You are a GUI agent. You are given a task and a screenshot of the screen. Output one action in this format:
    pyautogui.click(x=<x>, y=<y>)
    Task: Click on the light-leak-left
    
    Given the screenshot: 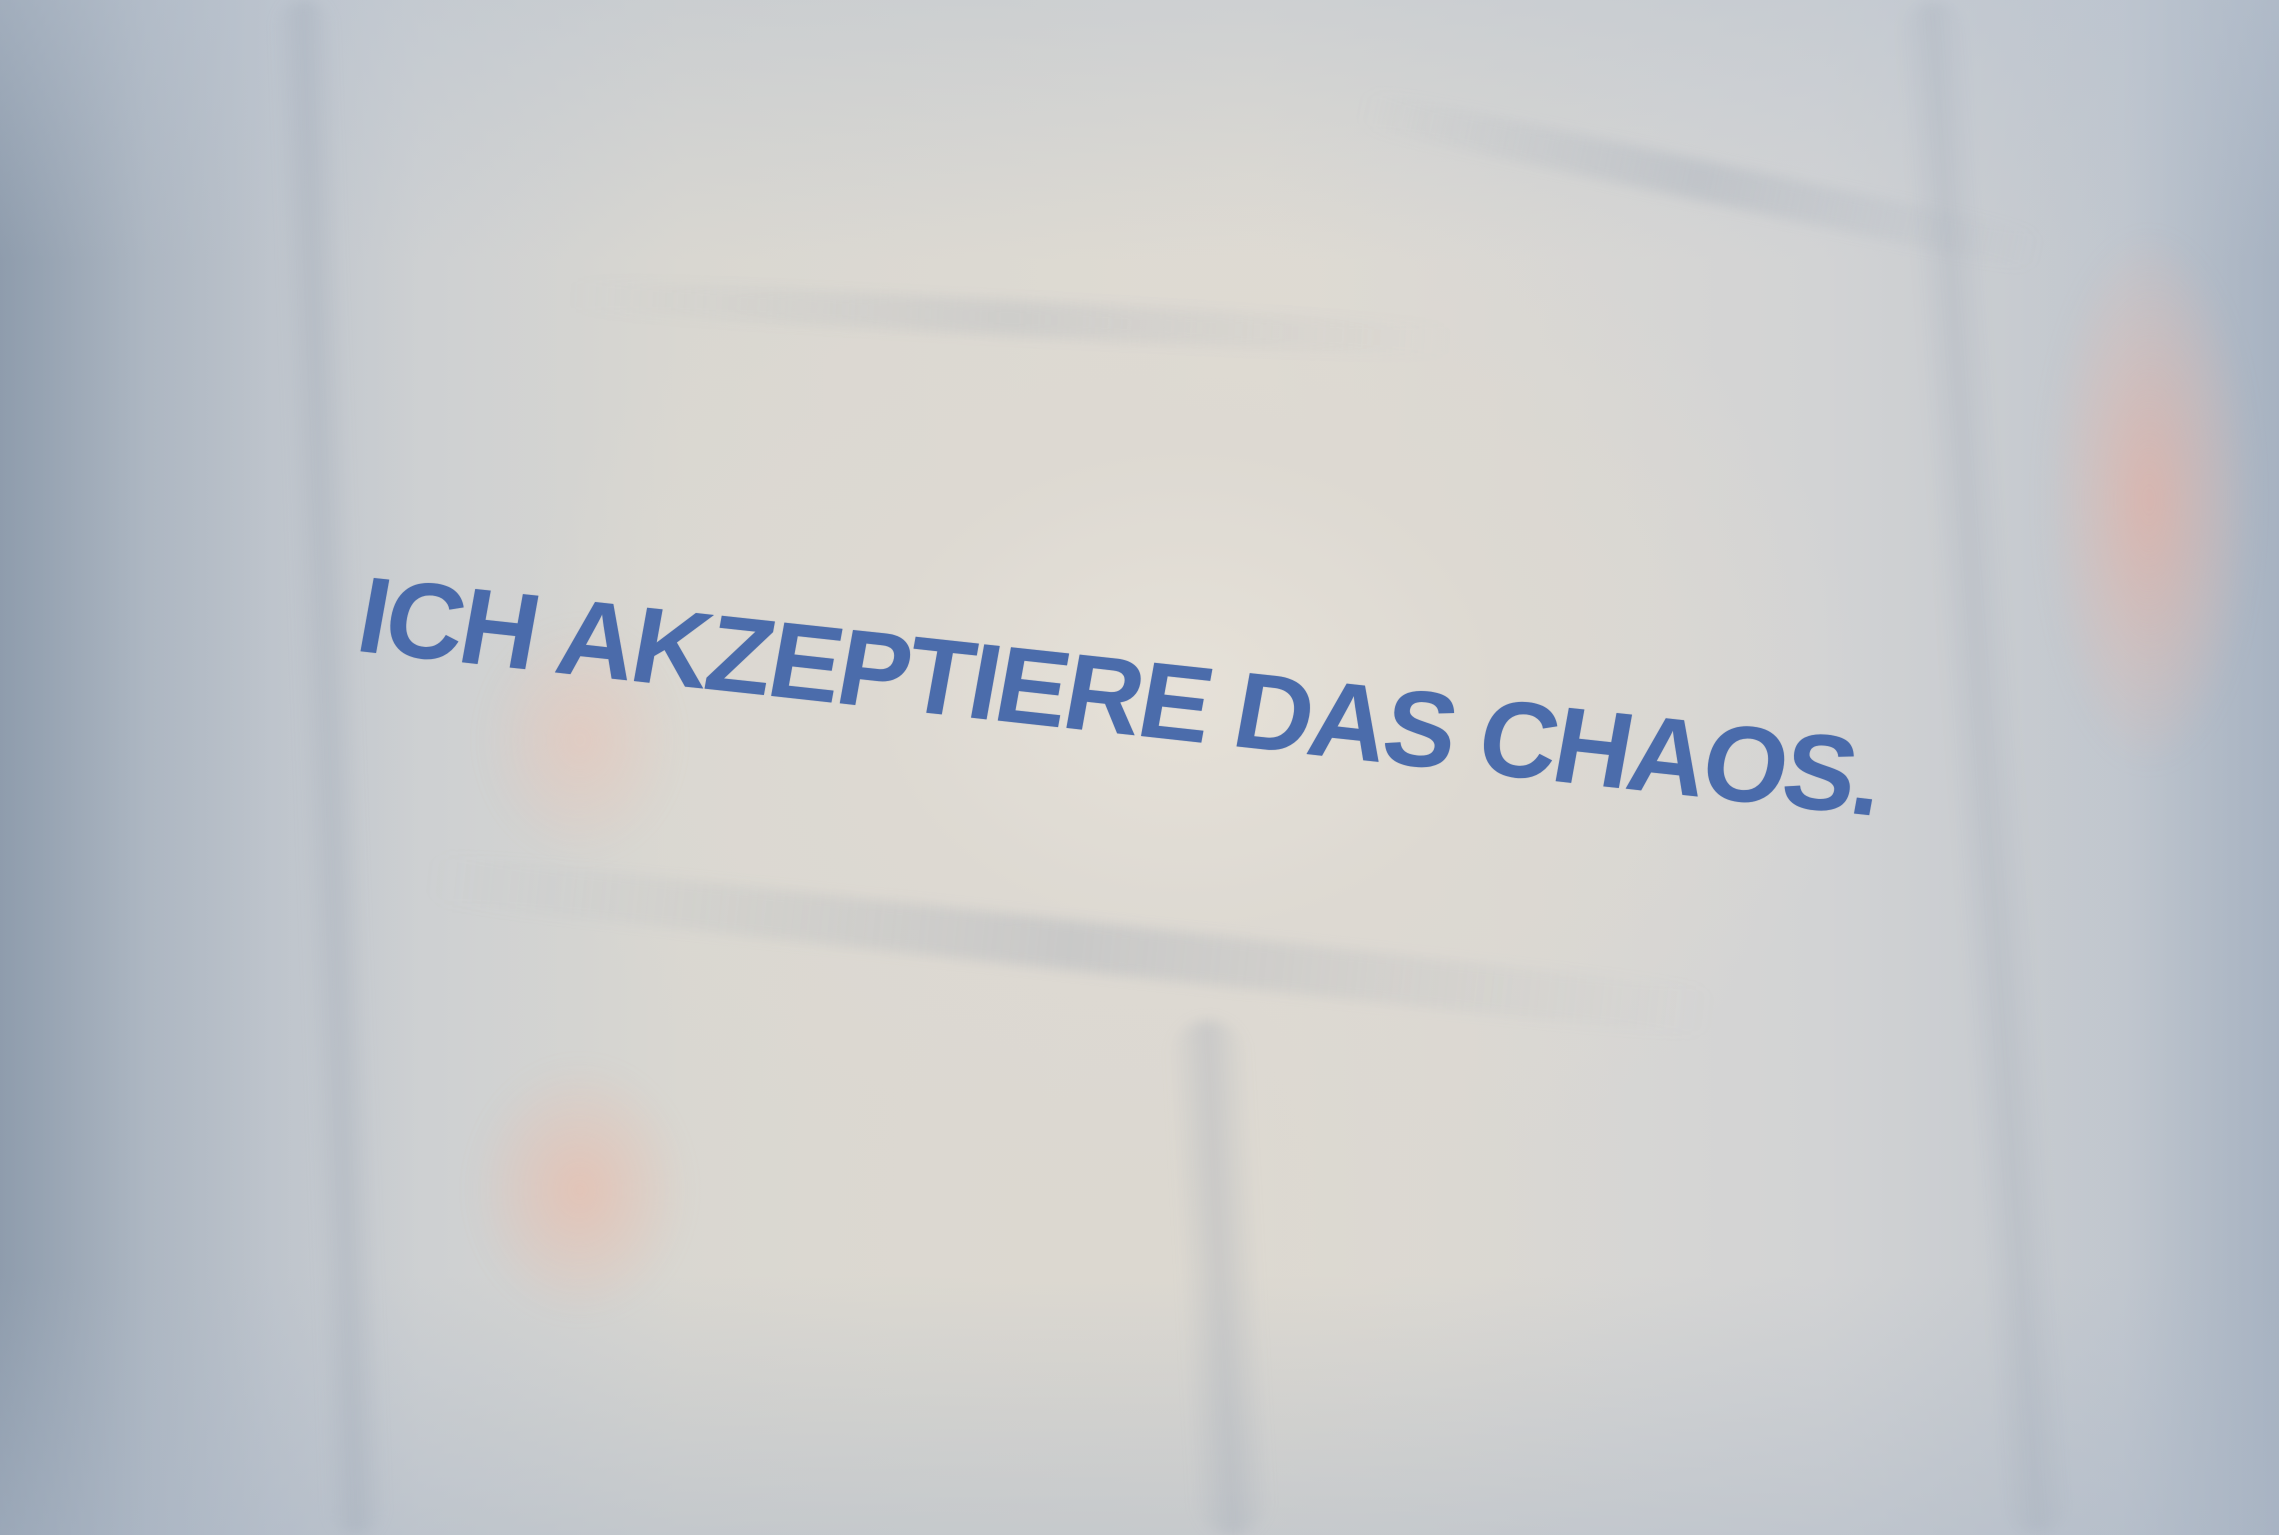 What is the action you would take?
    pyautogui.click(x=580, y=1190)
    